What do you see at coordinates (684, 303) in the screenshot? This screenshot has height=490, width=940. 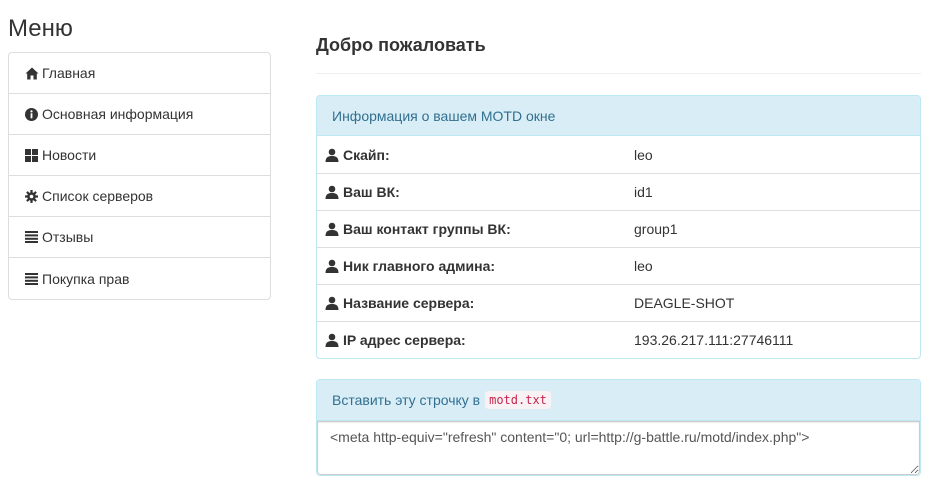 I see `row-value: DEAGLE-SHOT` at bounding box center [684, 303].